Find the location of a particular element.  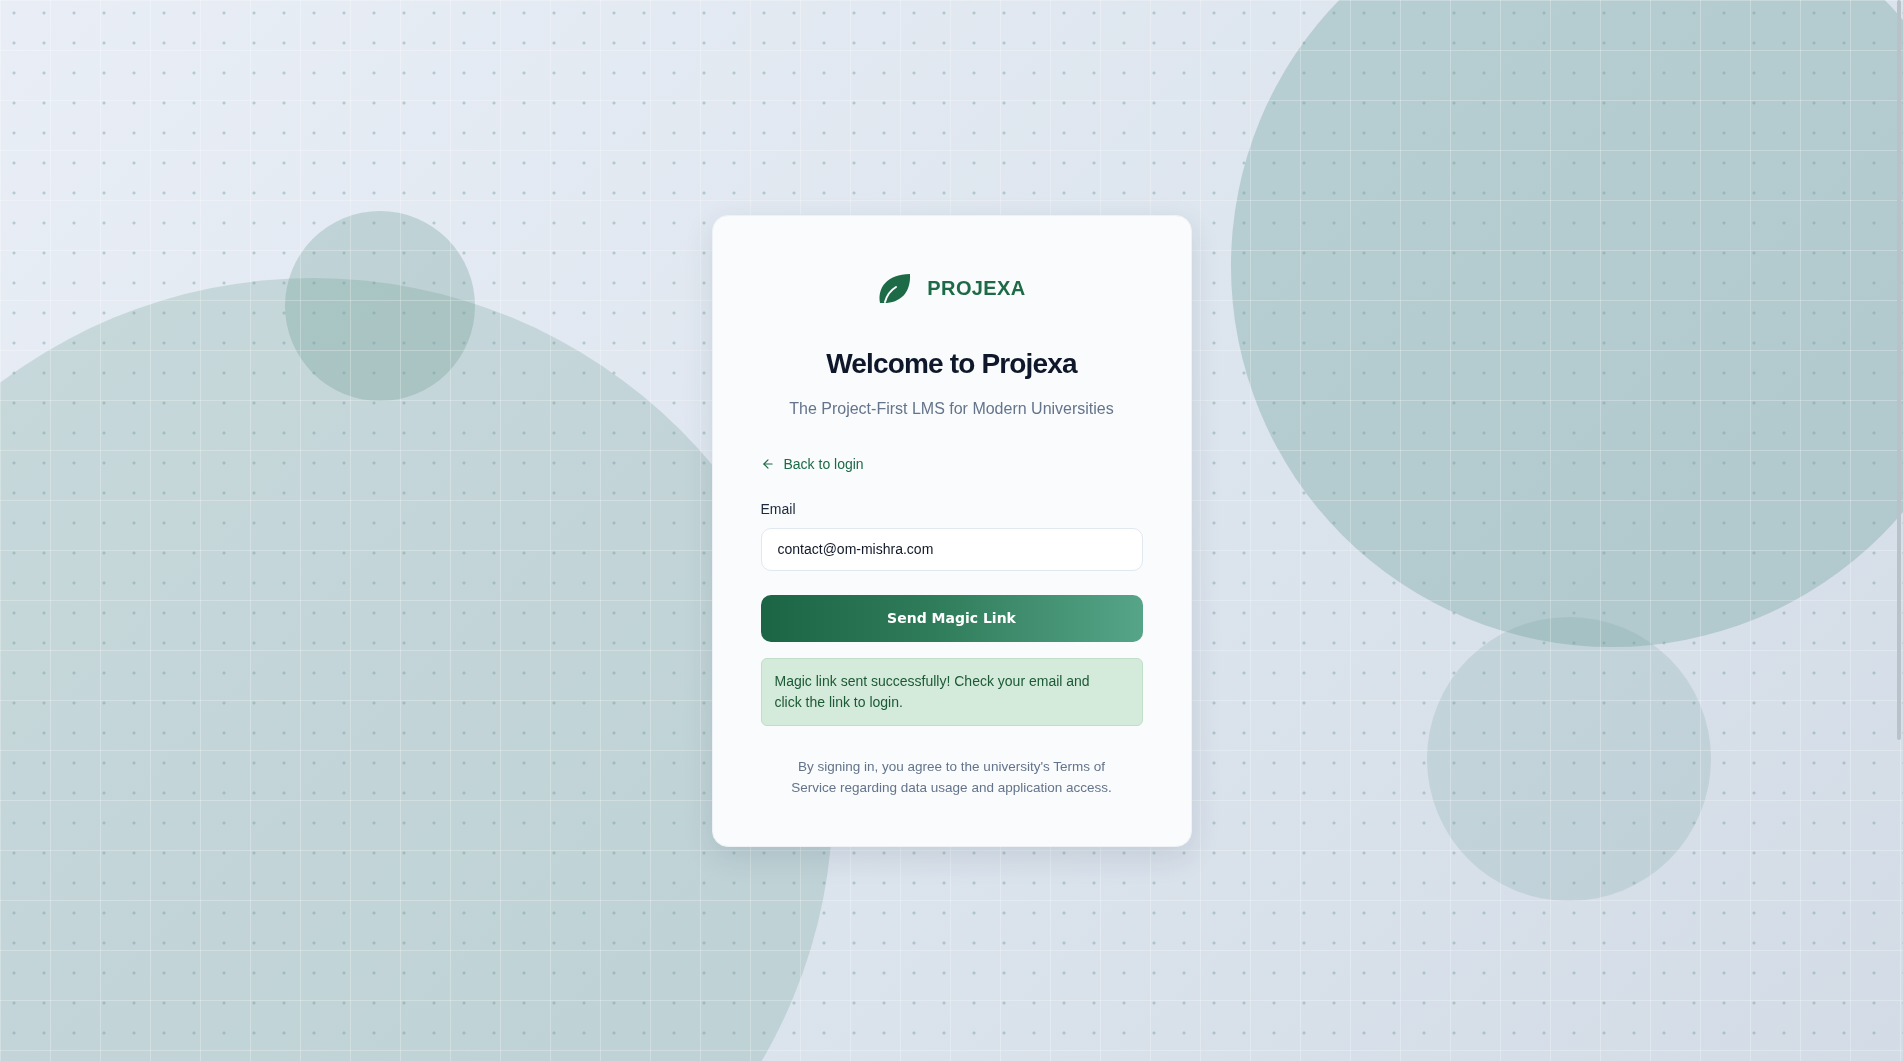

success-alert: Magic link sent successfully! Check your email and click the link to login. is located at coordinates (951, 691).